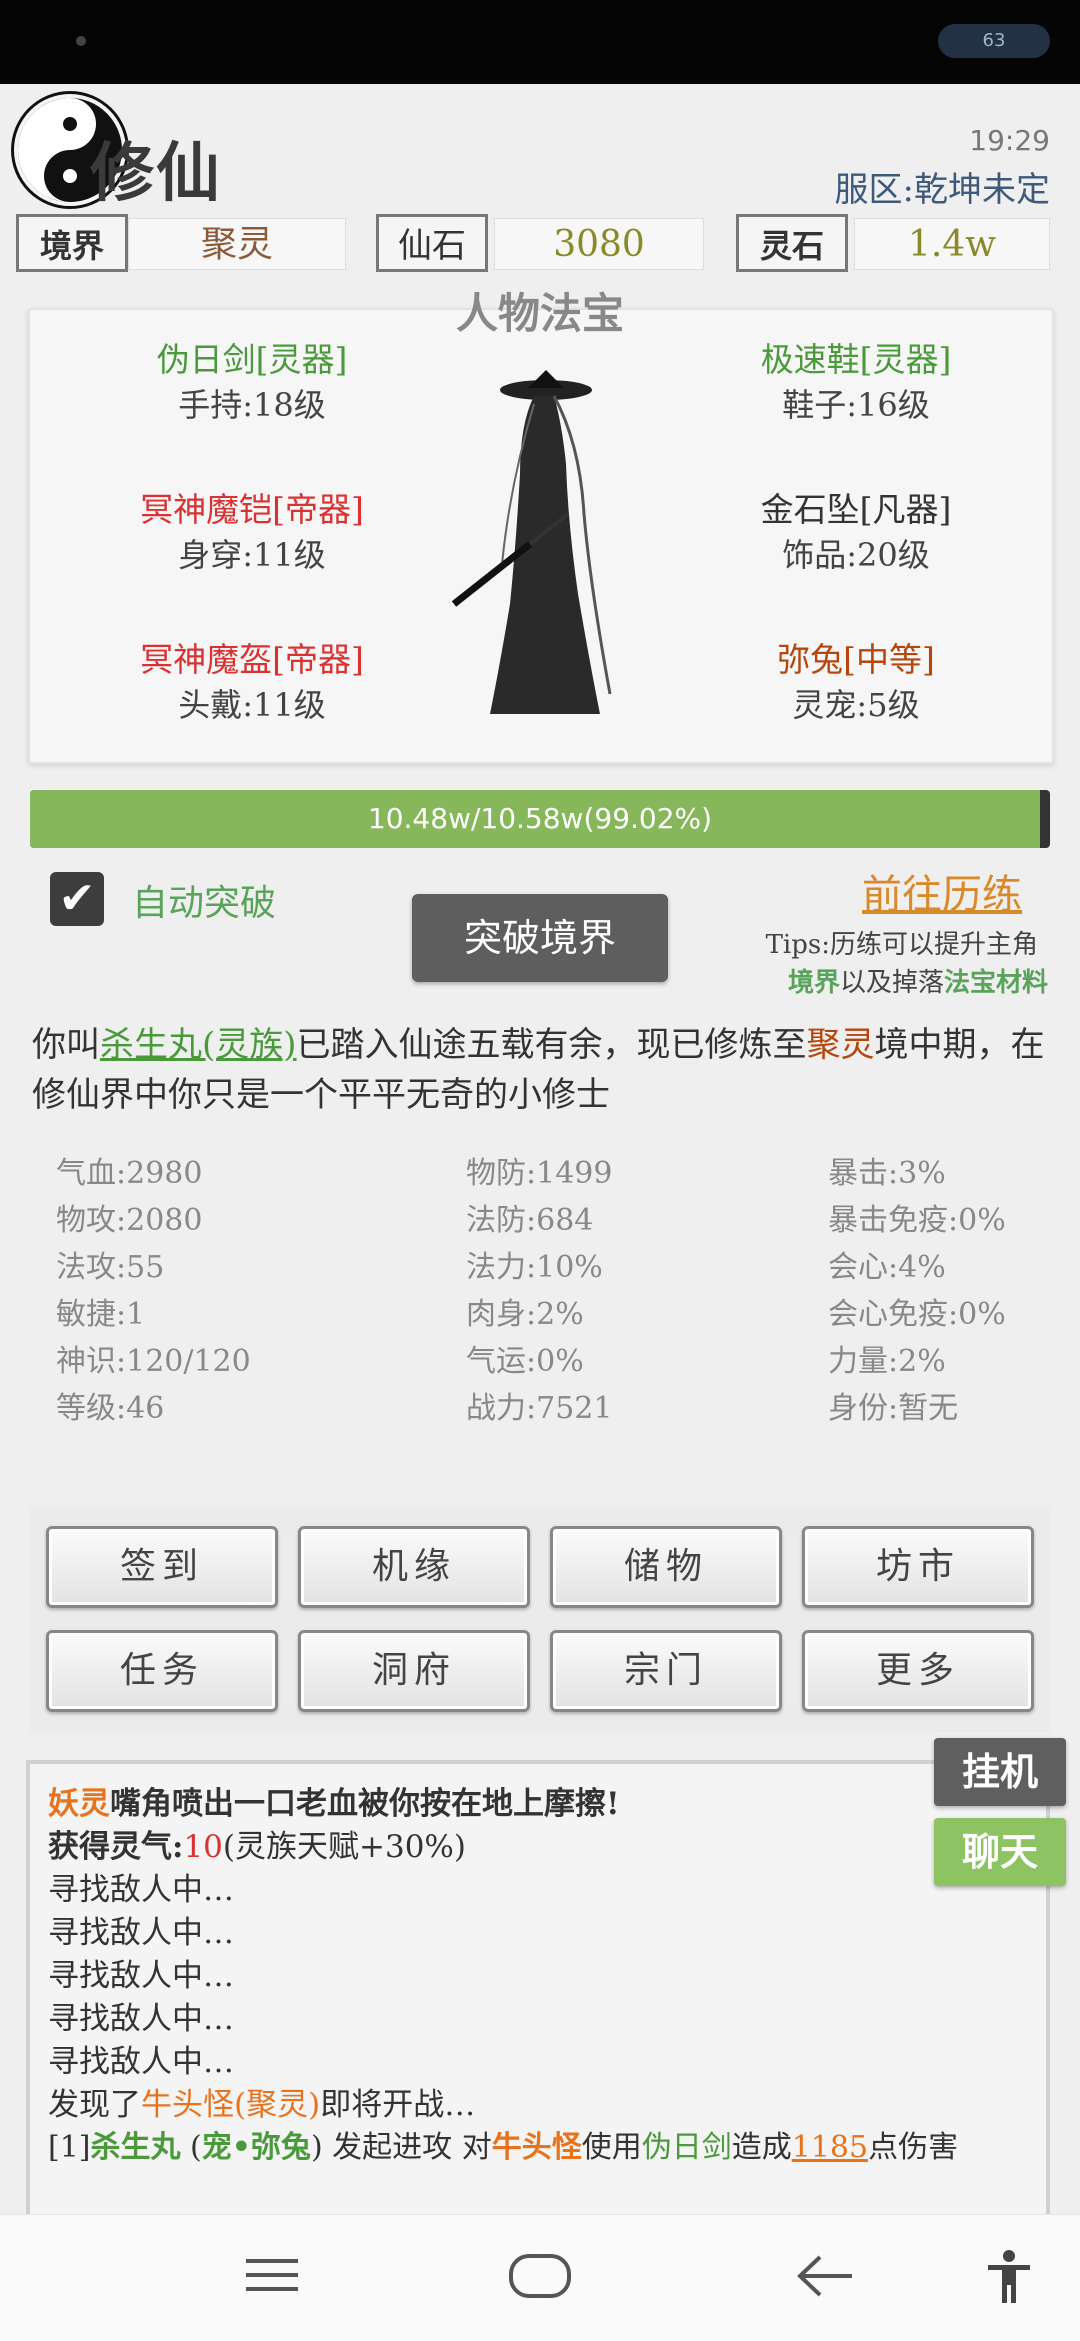 This screenshot has width=1080, height=2341. What do you see at coordinates (917, 1220) in the screenshot?
I see `attr-item: 暴击免疫:0%` at bounding box center [917, 1220].